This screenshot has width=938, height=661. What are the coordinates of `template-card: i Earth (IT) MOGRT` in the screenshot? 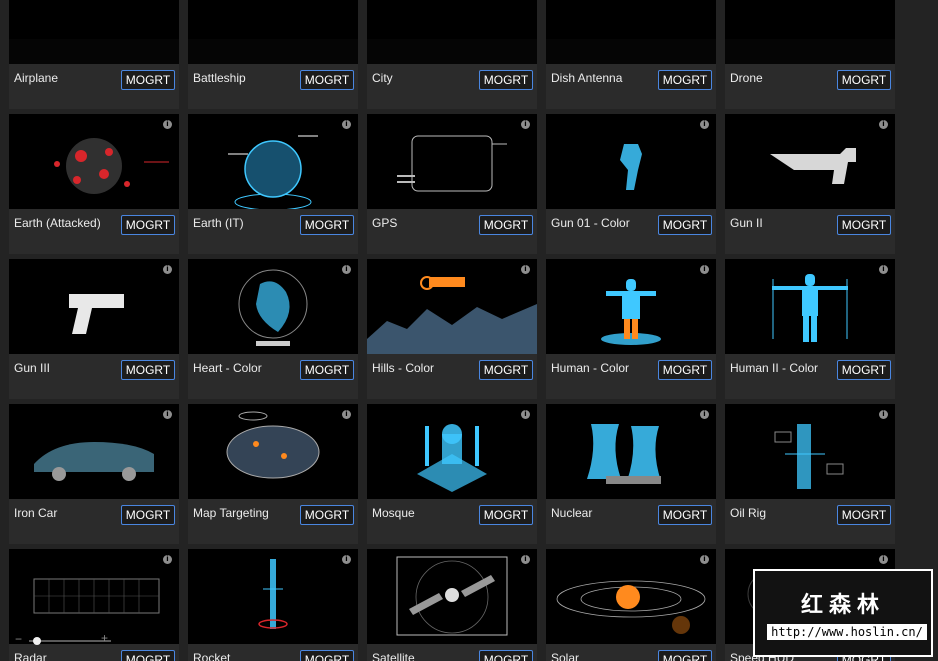 It's located at (273, 184).